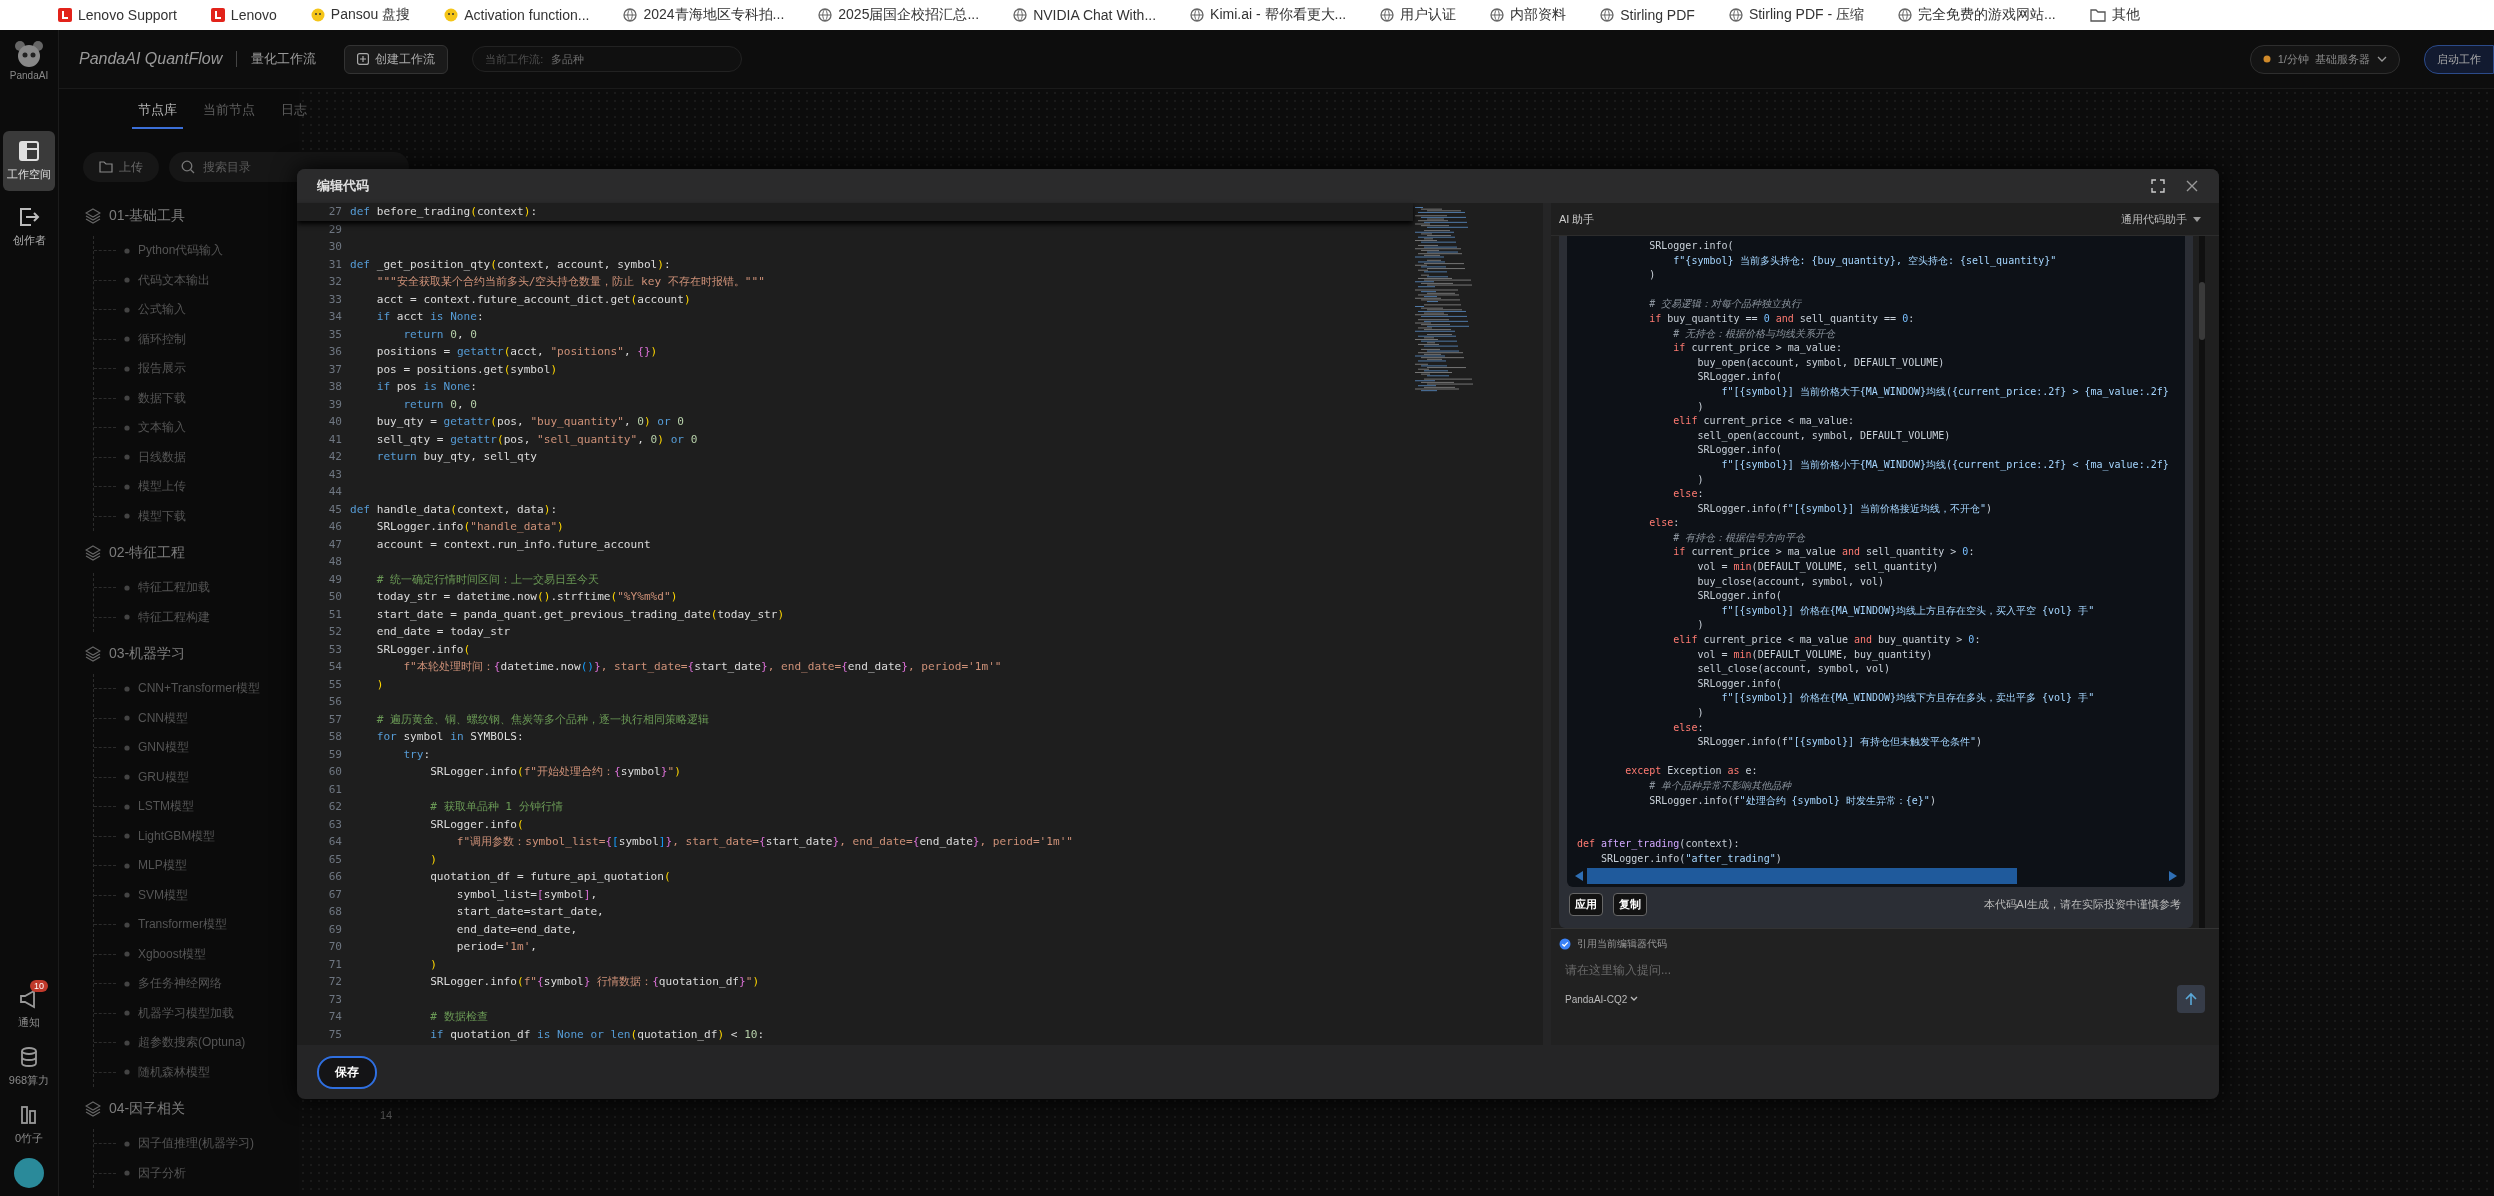  Describe the element at coordinates (1586, 904) in the screenshot. I see `apply-button: 应用` at that location.